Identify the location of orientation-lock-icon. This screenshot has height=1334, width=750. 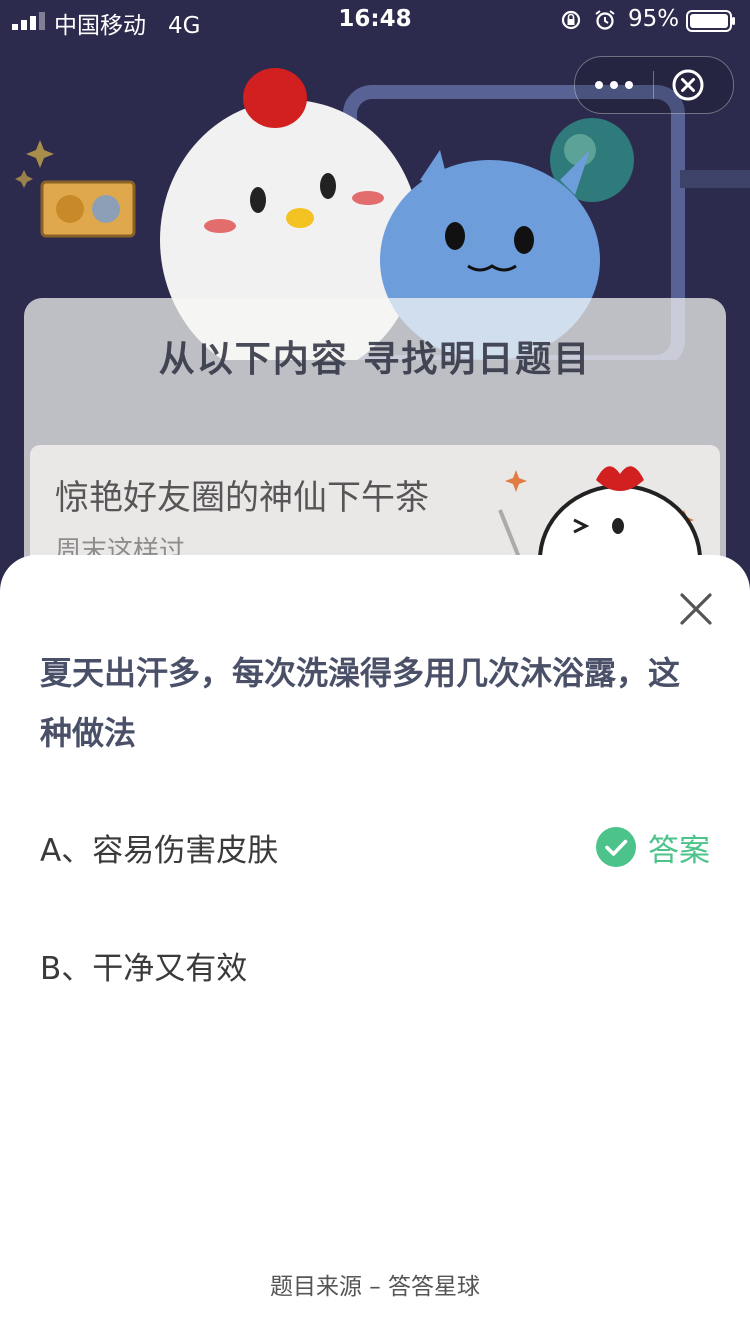
(571, 20).